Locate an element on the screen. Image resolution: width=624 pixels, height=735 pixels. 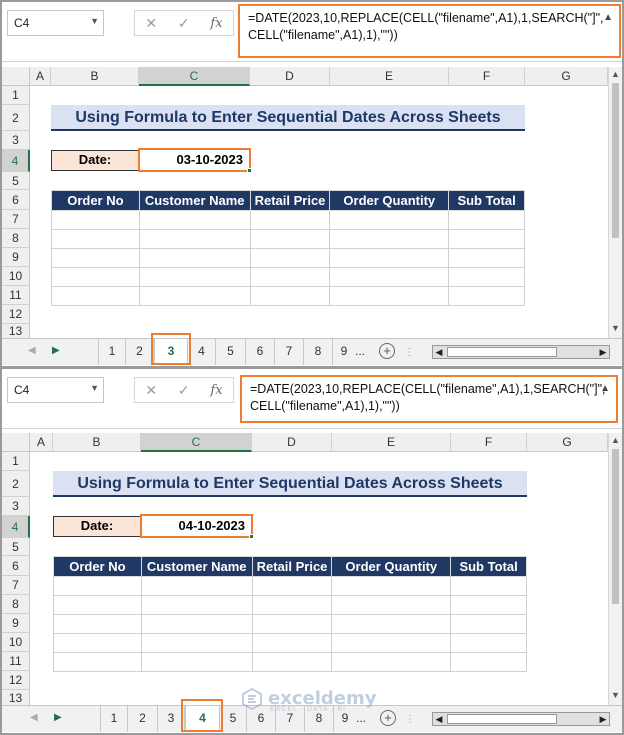
chevron-down-icon: ▼ is located at coordinates (94, 388).